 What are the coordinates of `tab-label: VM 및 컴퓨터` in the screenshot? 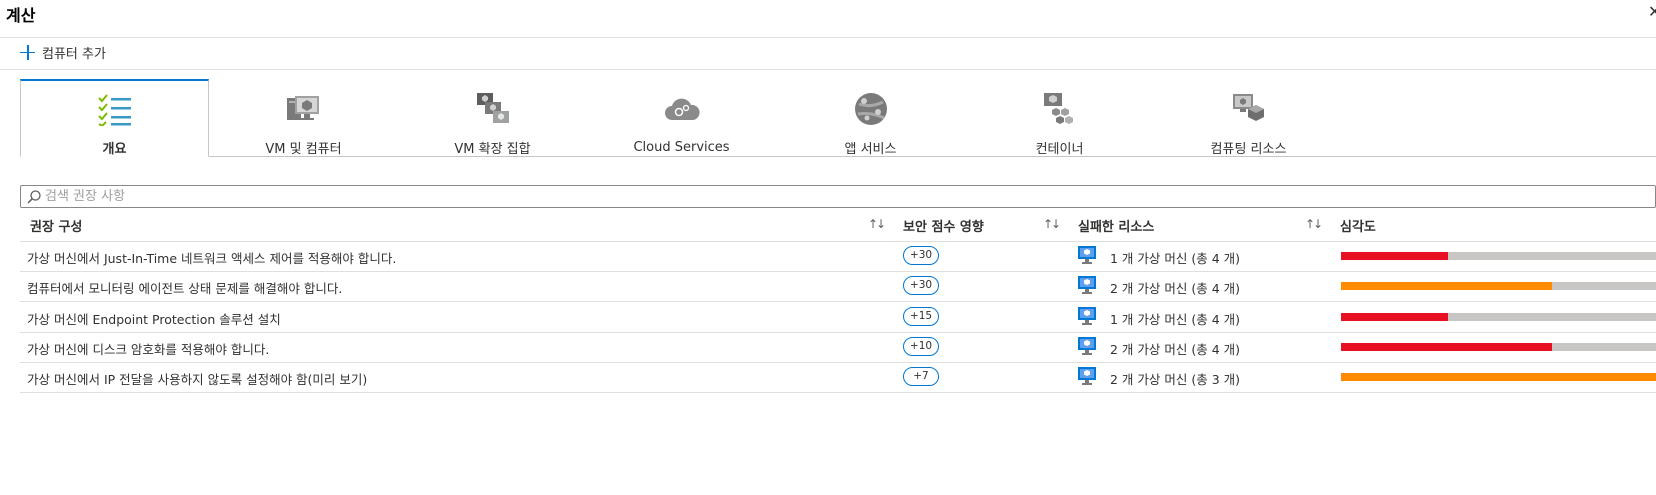 It's located at (303, 149).